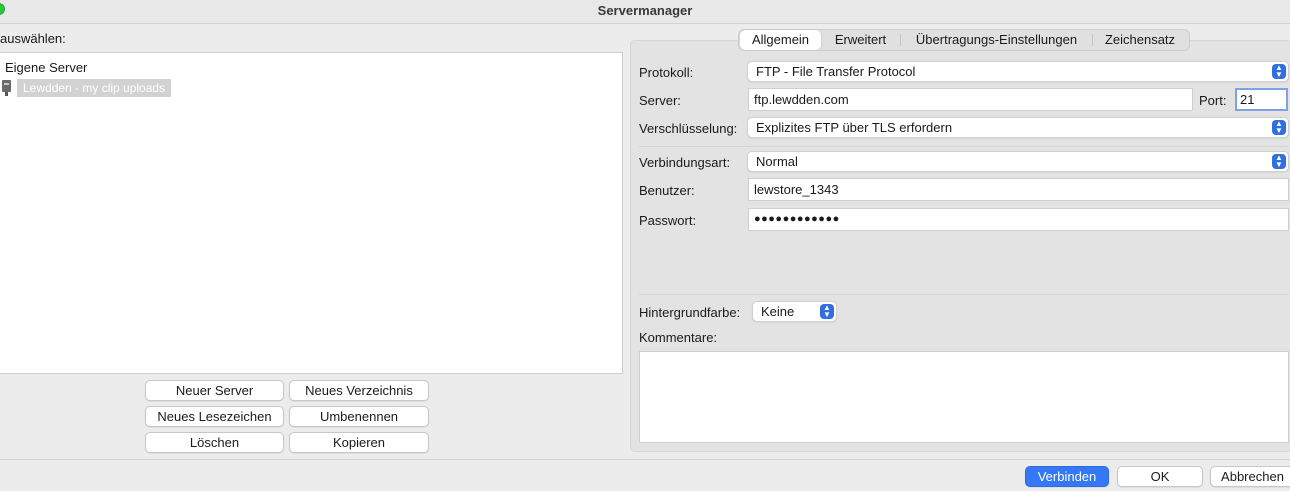 This screenshot has height=491, width=1290. I want to click on copy-button: Kopieren, so click(359, 442).